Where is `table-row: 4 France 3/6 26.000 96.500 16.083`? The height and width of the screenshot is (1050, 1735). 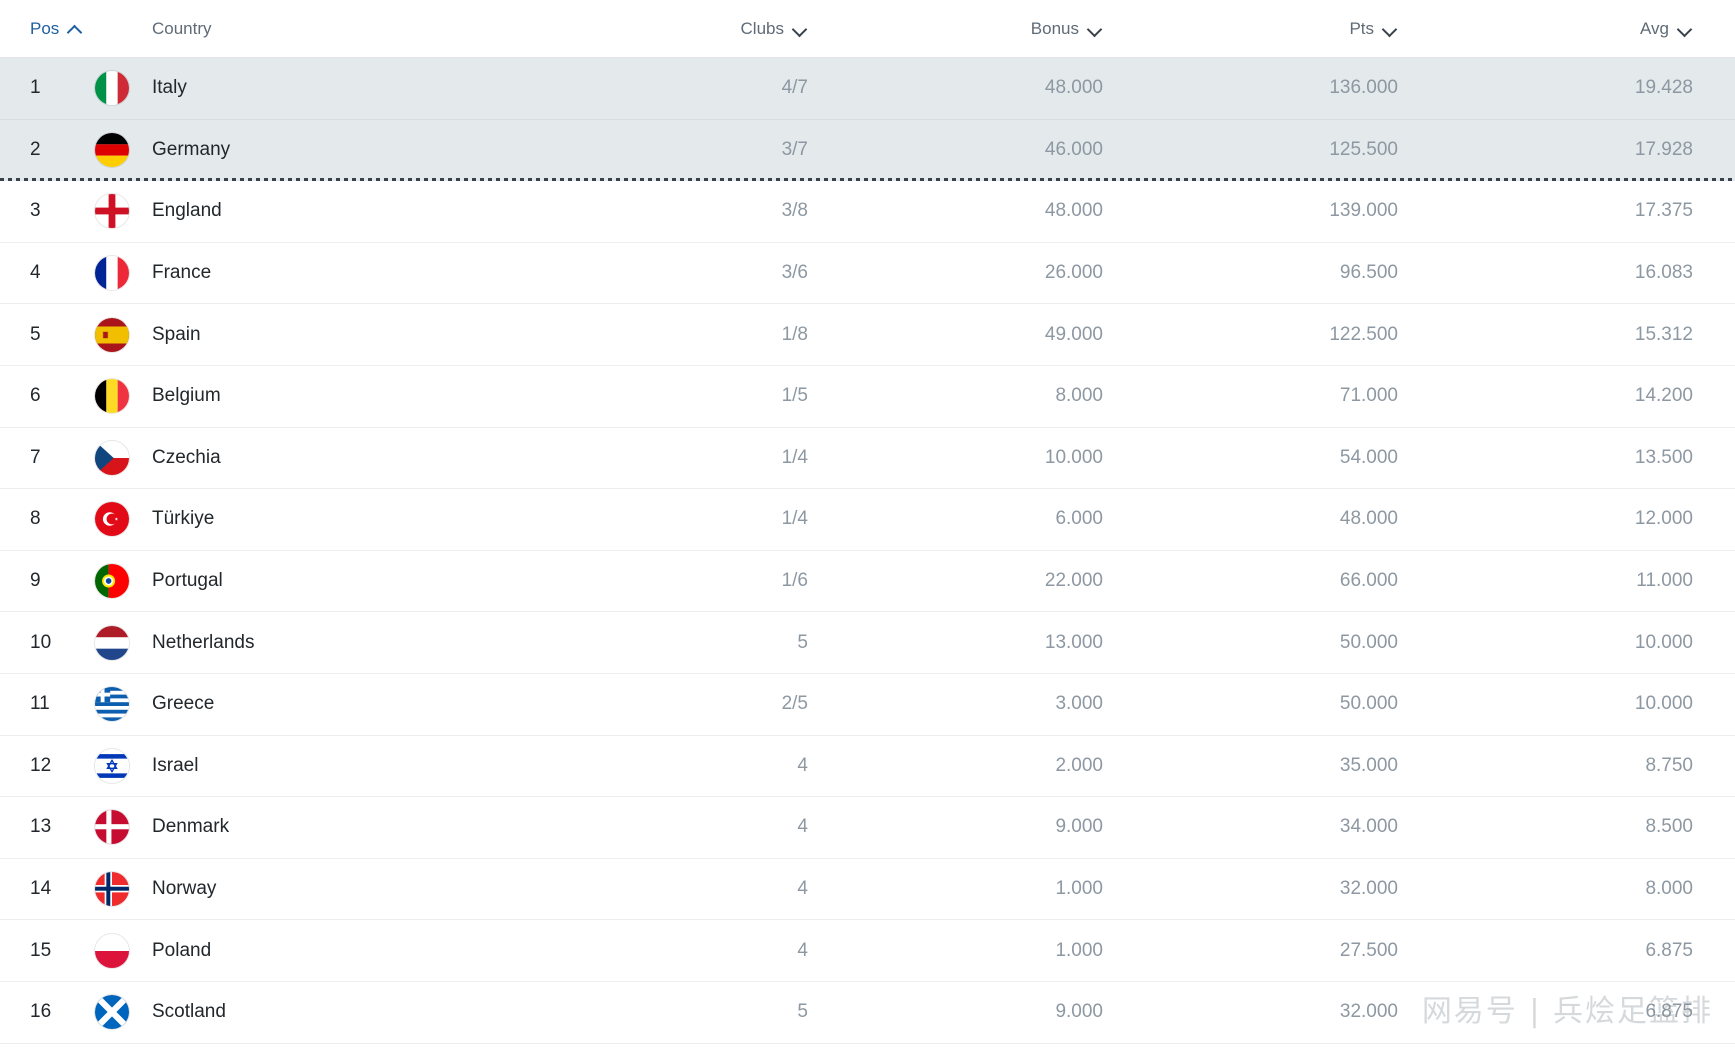 table-row: 4 France 3/6 26.000 96.500 16.083 is located at coordinates (867, 273).